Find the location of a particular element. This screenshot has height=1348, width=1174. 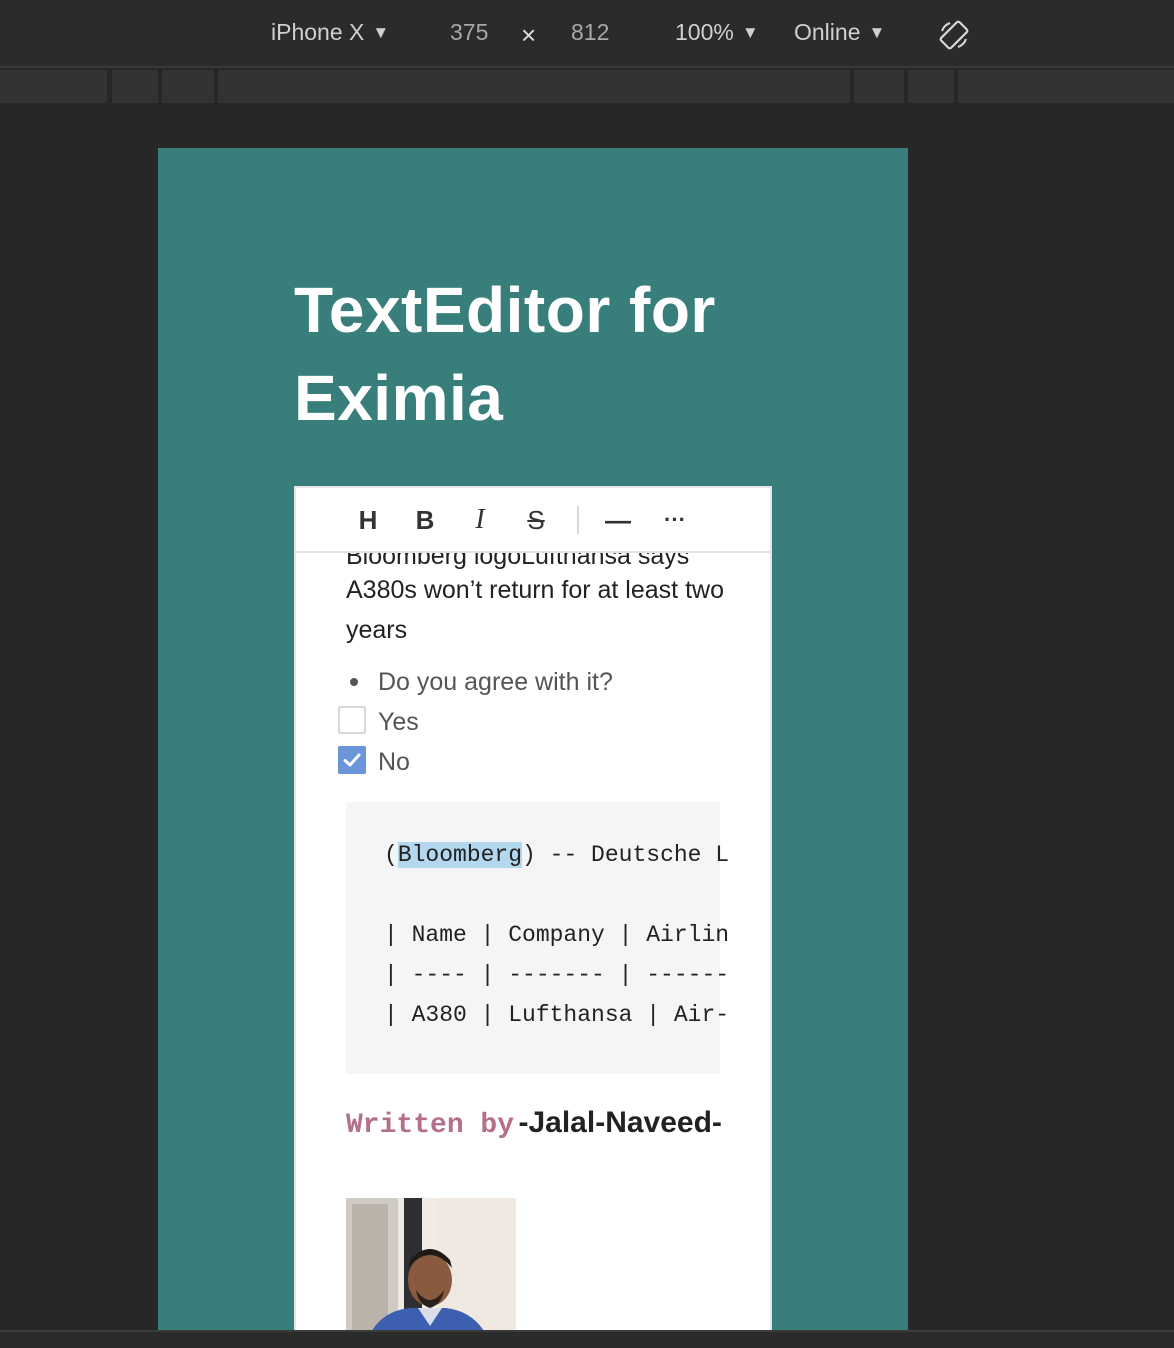

code-line: (Bloomberg) -- Deutsche L is located at coordinates (557, 855).